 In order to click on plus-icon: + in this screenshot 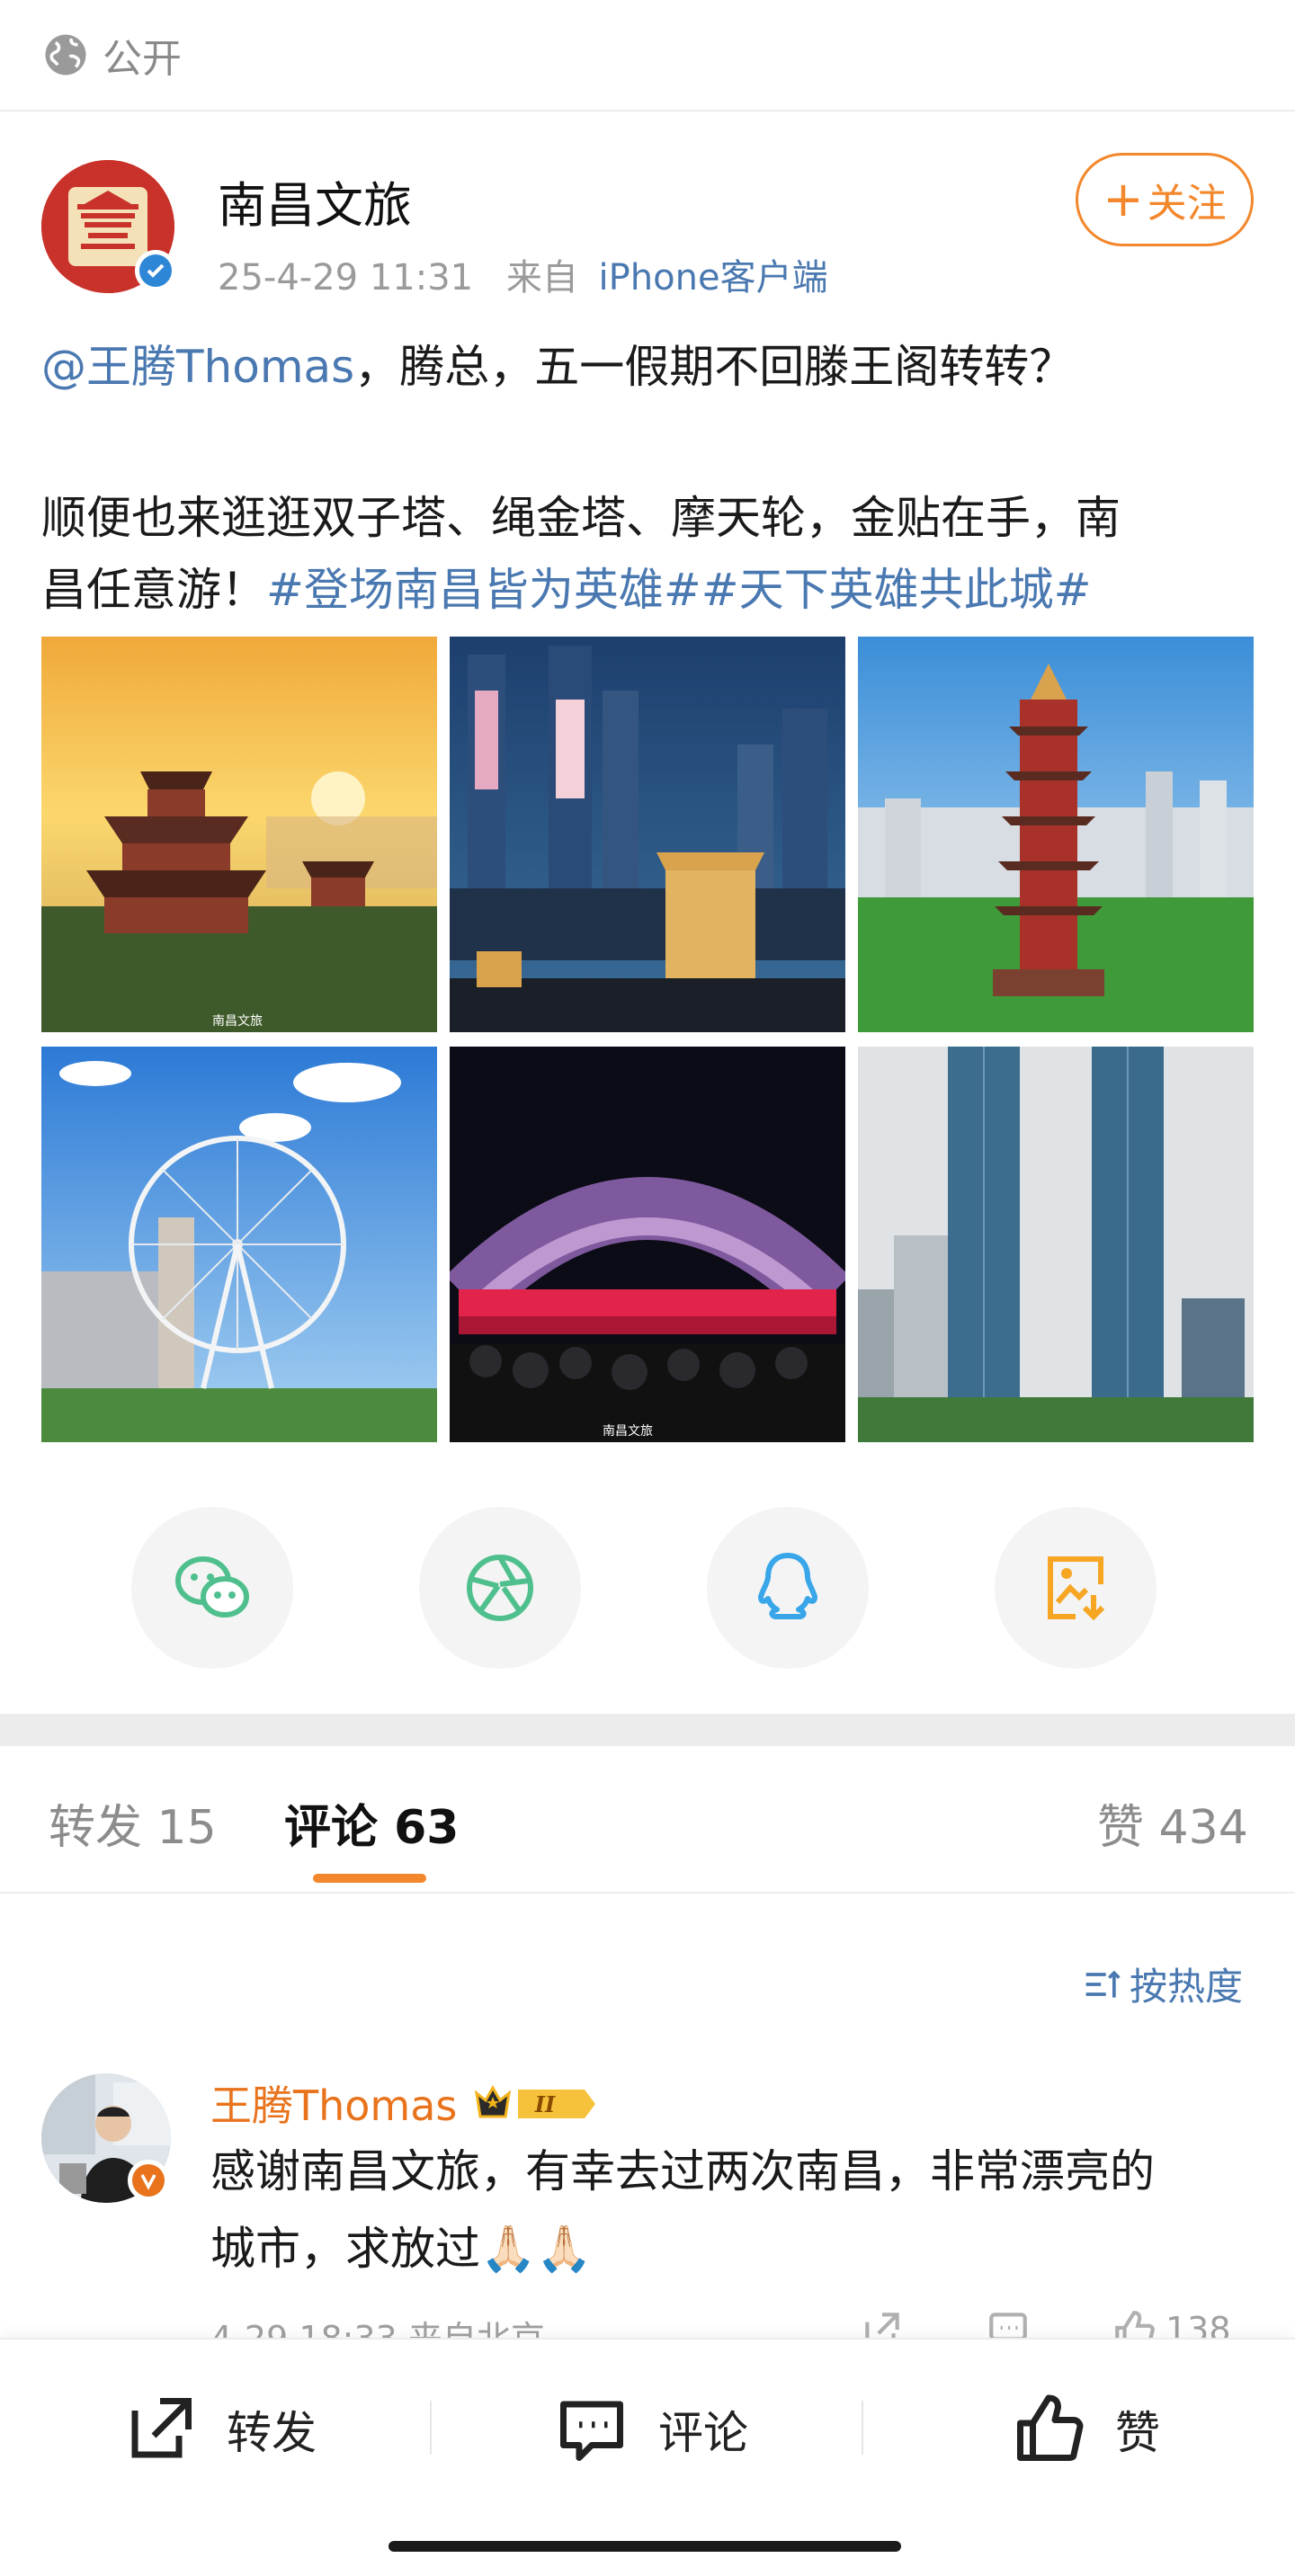, I will do `click(1123, 199)`.